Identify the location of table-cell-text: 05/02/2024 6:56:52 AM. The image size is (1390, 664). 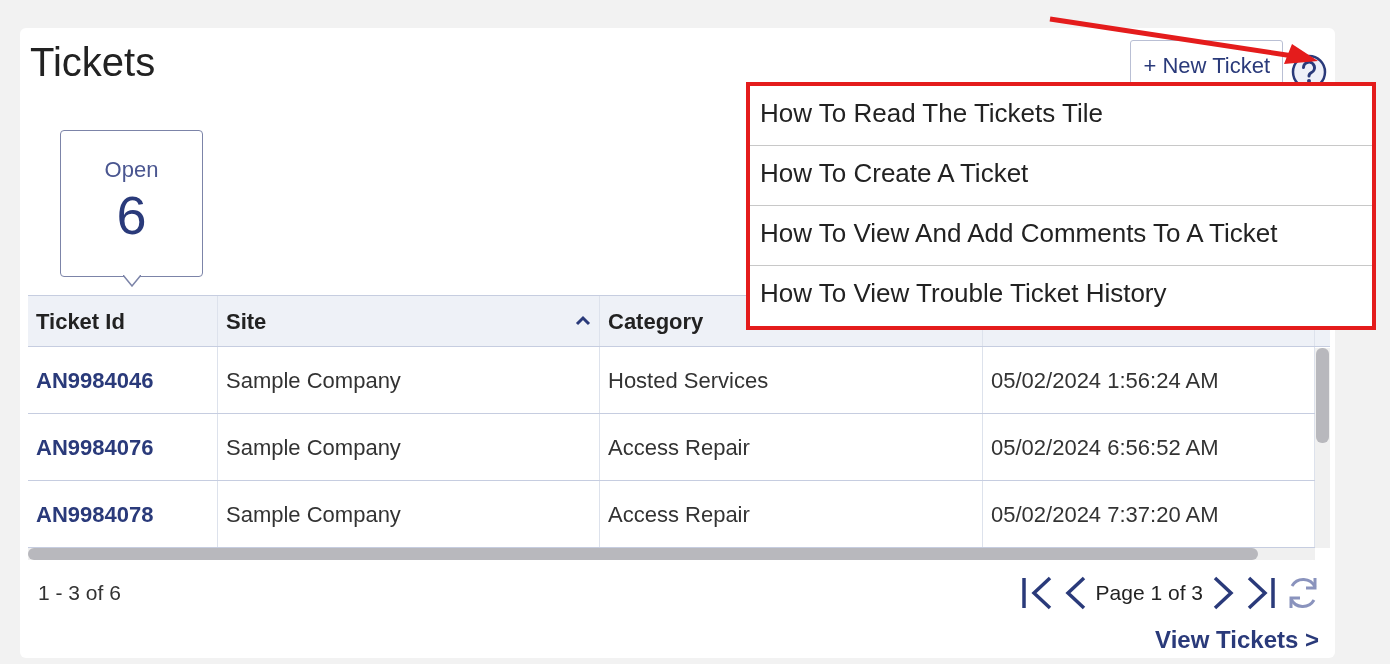
(1105, 447).